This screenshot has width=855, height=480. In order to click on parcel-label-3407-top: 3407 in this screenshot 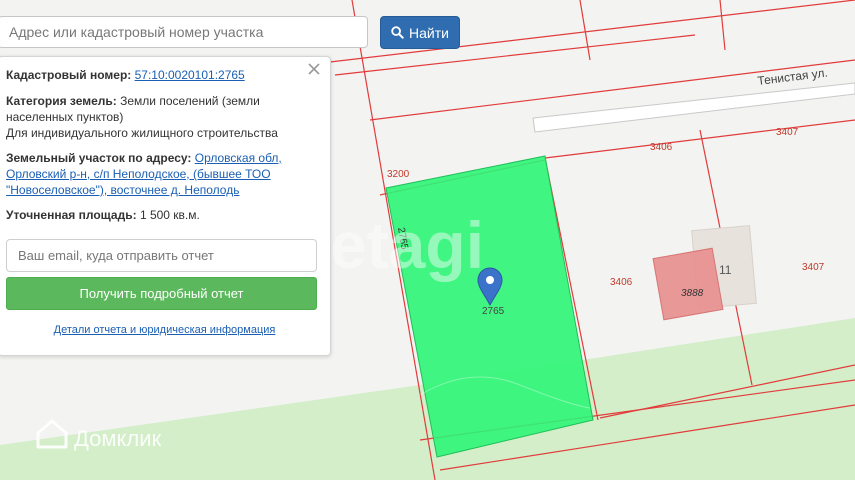, I will do `click(787, 132)`.